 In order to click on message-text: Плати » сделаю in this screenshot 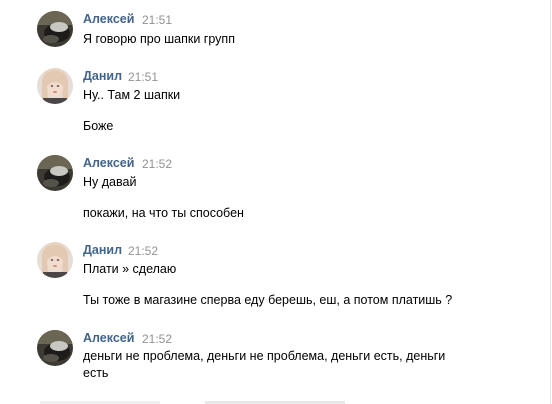, I will do `click(130, 269)`.